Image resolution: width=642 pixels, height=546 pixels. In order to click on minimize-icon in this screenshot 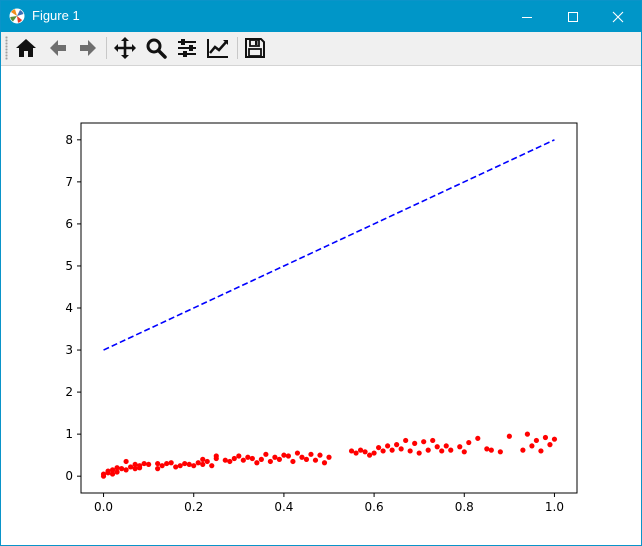, I will do `click(527, 17)`.